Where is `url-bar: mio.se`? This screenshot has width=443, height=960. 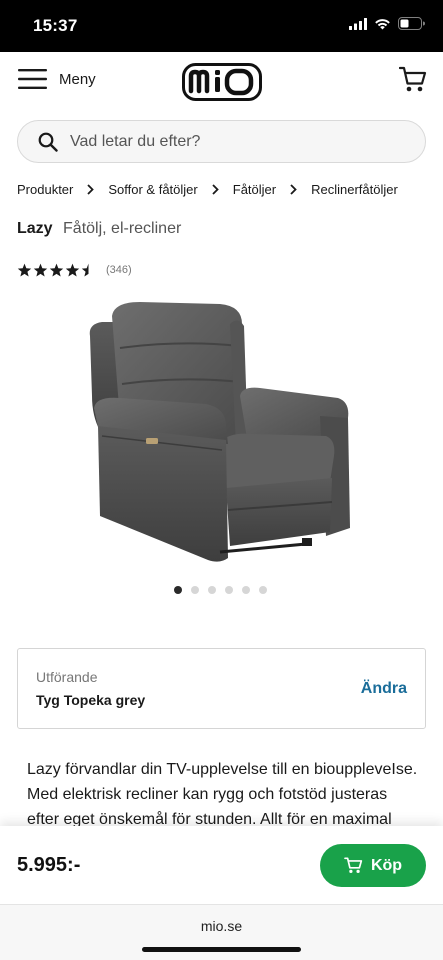
url-bar: mio.se is located at coordinates (221, 926).